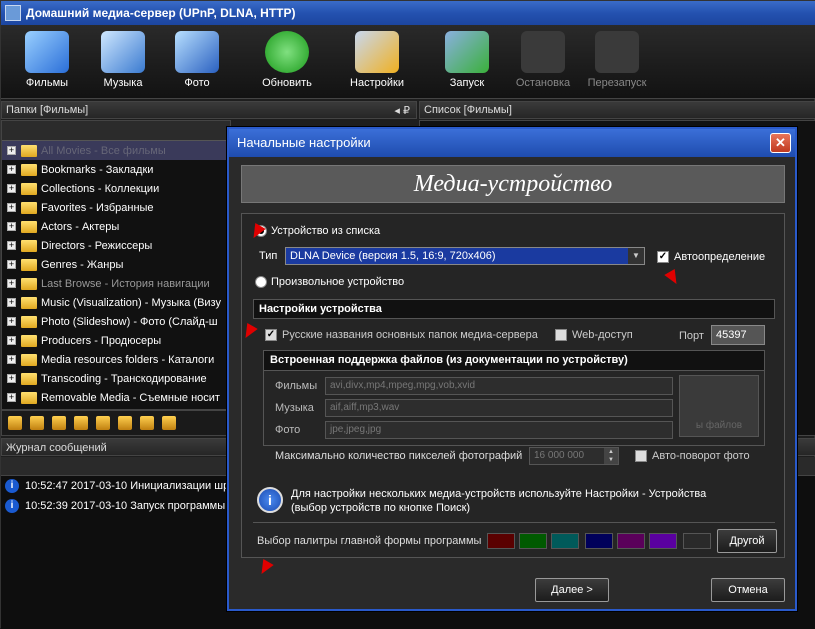  What do you see at coordinates (123, 63) in the screenshot?
I see `music-button: Музыка` at bounding box center [123, 63].